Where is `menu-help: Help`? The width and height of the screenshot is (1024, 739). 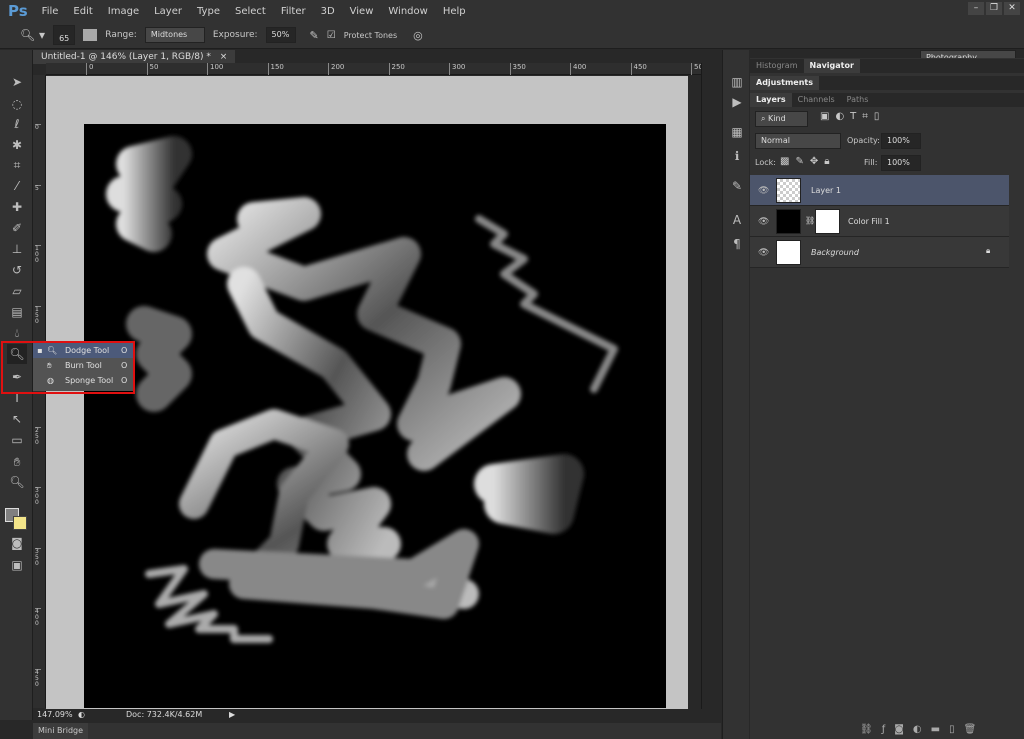
menu-help: Help is located at coordinates (454, 11).